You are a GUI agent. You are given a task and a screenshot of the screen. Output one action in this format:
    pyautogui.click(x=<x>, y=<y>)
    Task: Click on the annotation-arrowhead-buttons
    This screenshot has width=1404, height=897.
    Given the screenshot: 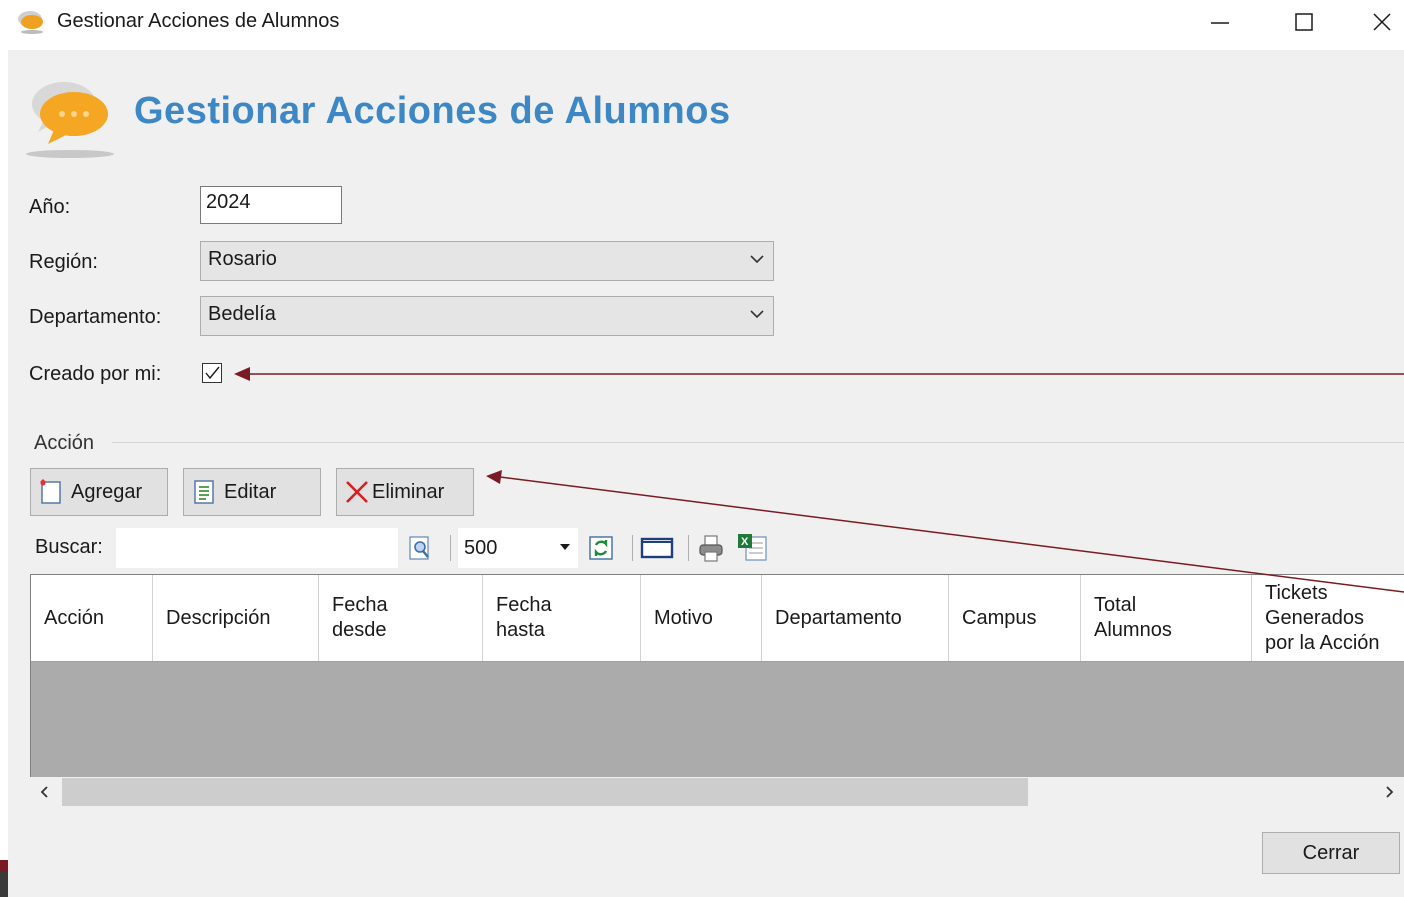 What is the action you would take?
    pyautogui.click(x=494, y=477)
    